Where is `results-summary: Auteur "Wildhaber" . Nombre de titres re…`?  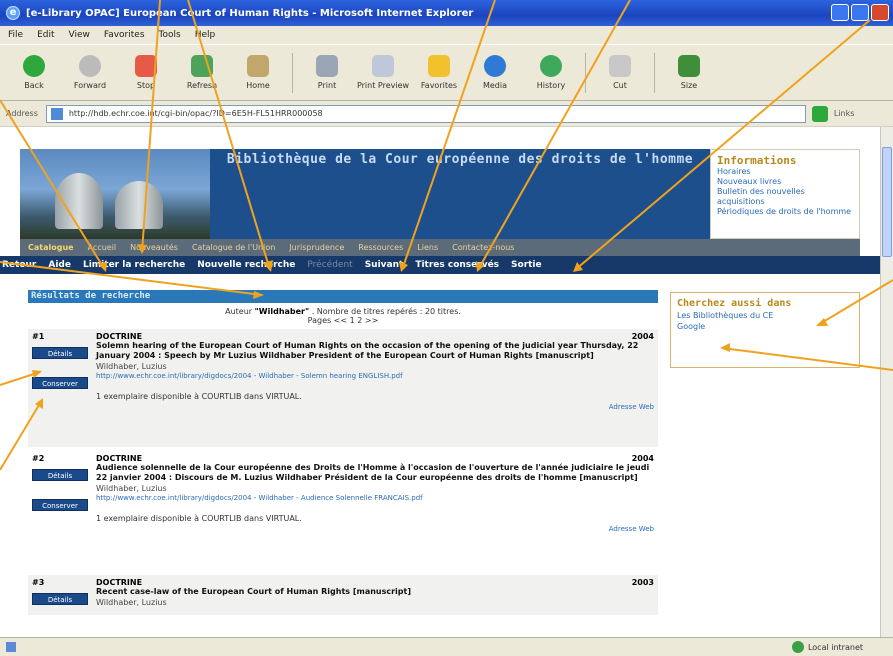
results-summary: Auteur "Wildhaber" . Nombre de titres re… is located at coordinates (343, 311).